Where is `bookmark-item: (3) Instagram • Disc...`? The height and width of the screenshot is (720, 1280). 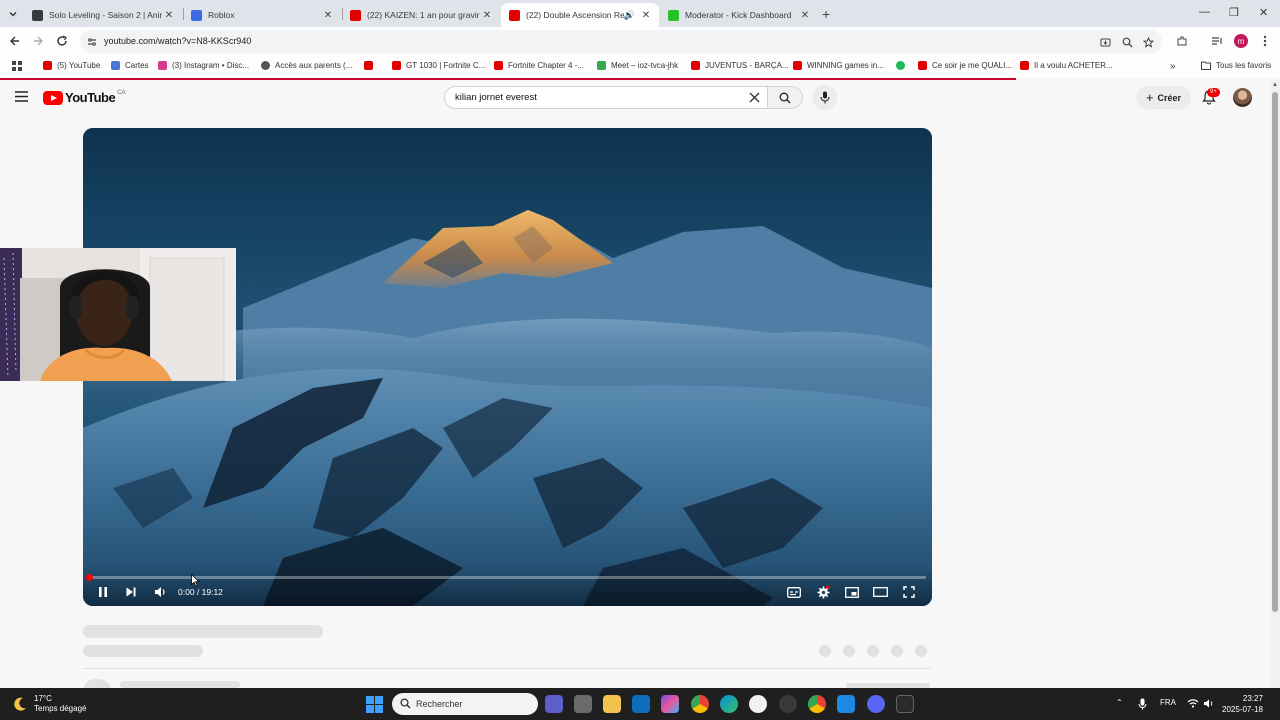 bookmark-item: (3) Instagram • Disc... is located at coordinates (203, 65).